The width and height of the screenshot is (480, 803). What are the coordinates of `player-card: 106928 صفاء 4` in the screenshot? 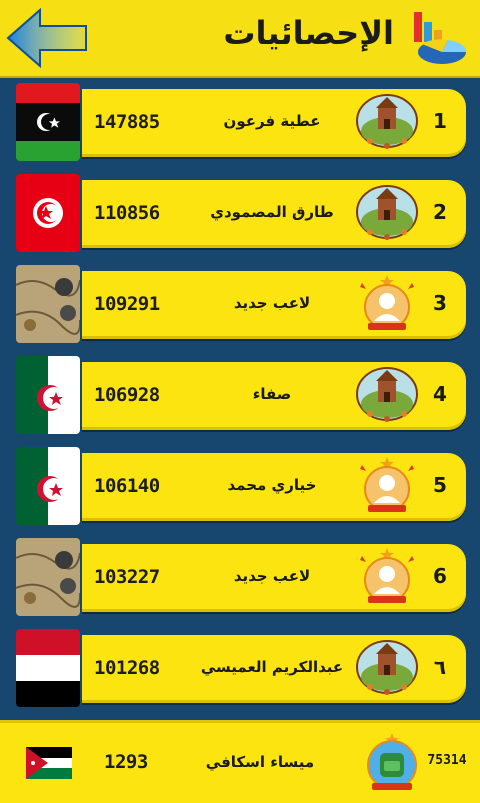 It's located at (274, 396).